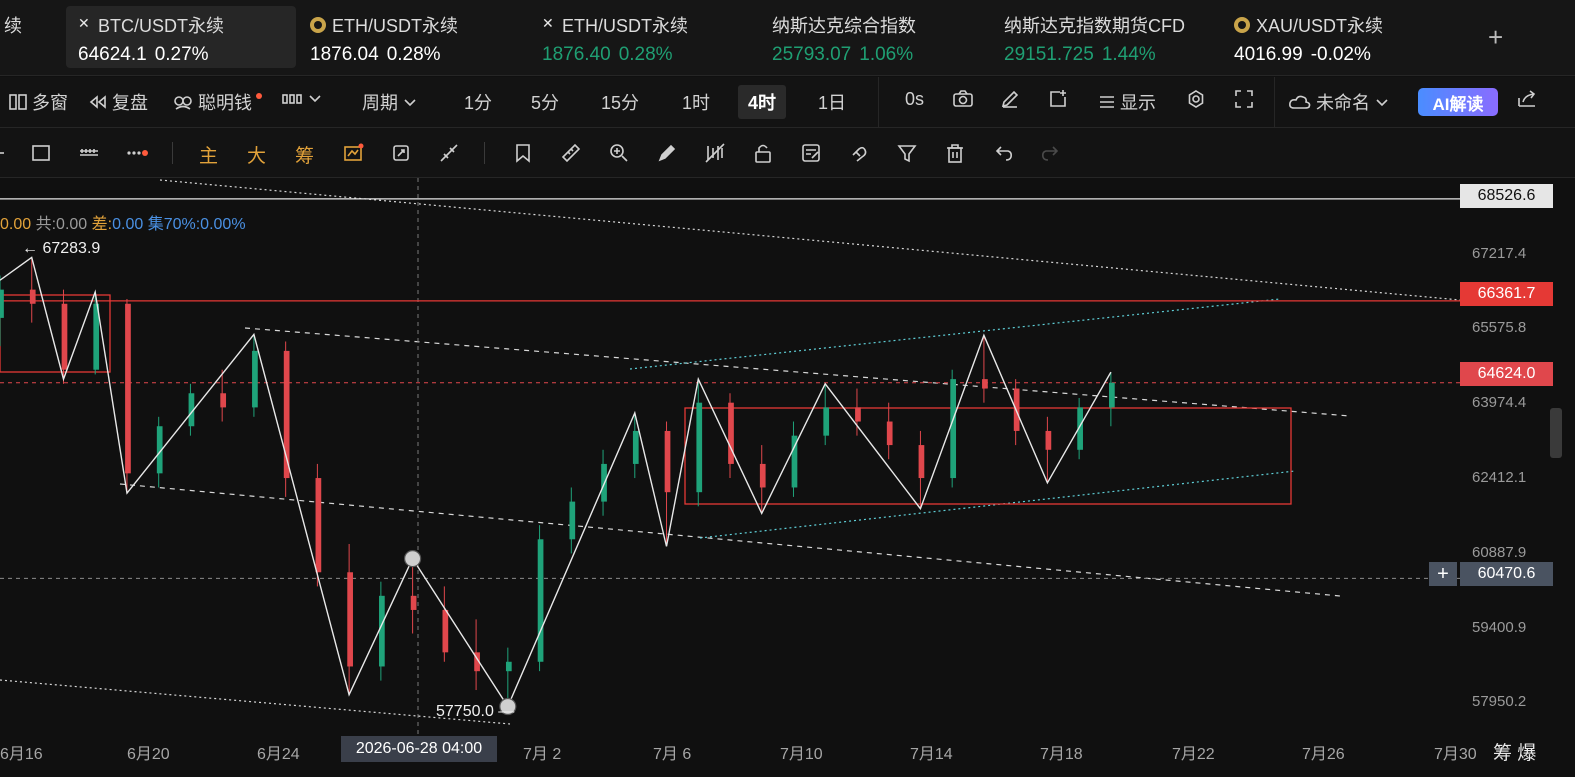  What do you see at coordinates (1244, 99) in the screenshot?
I see `fullscreen-button` at bounding box center [1244, 99].